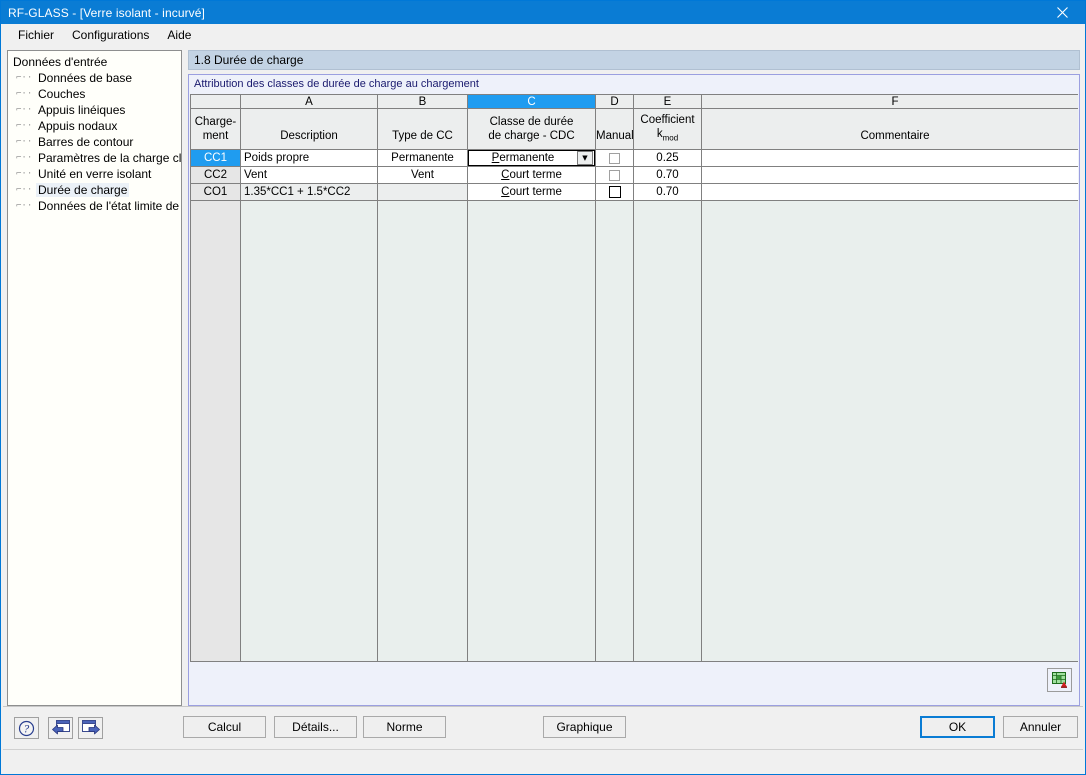 Image resolution: width=1086 pixels, height=775 pixels. I want to click on cdc-dropdown-cc1: Permanente ▼, so click(531, 158).